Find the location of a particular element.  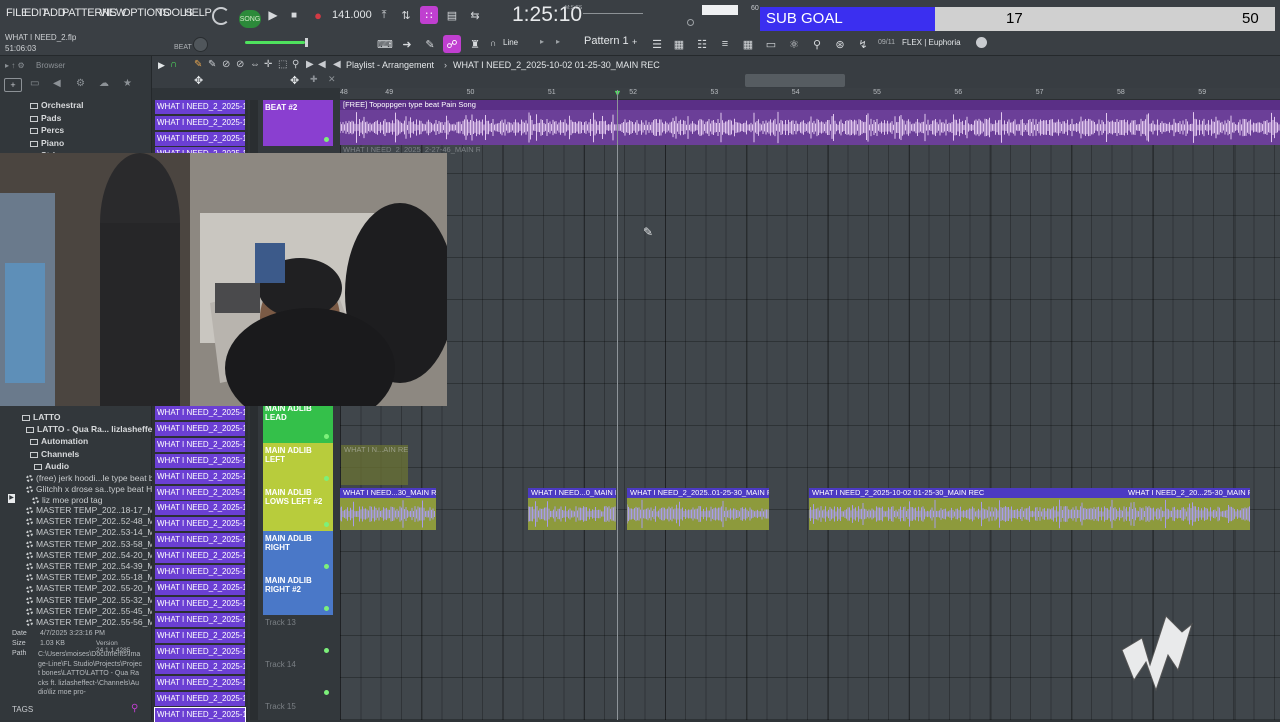

playlist-icon: ☰ is located at coordinates (657, 44).